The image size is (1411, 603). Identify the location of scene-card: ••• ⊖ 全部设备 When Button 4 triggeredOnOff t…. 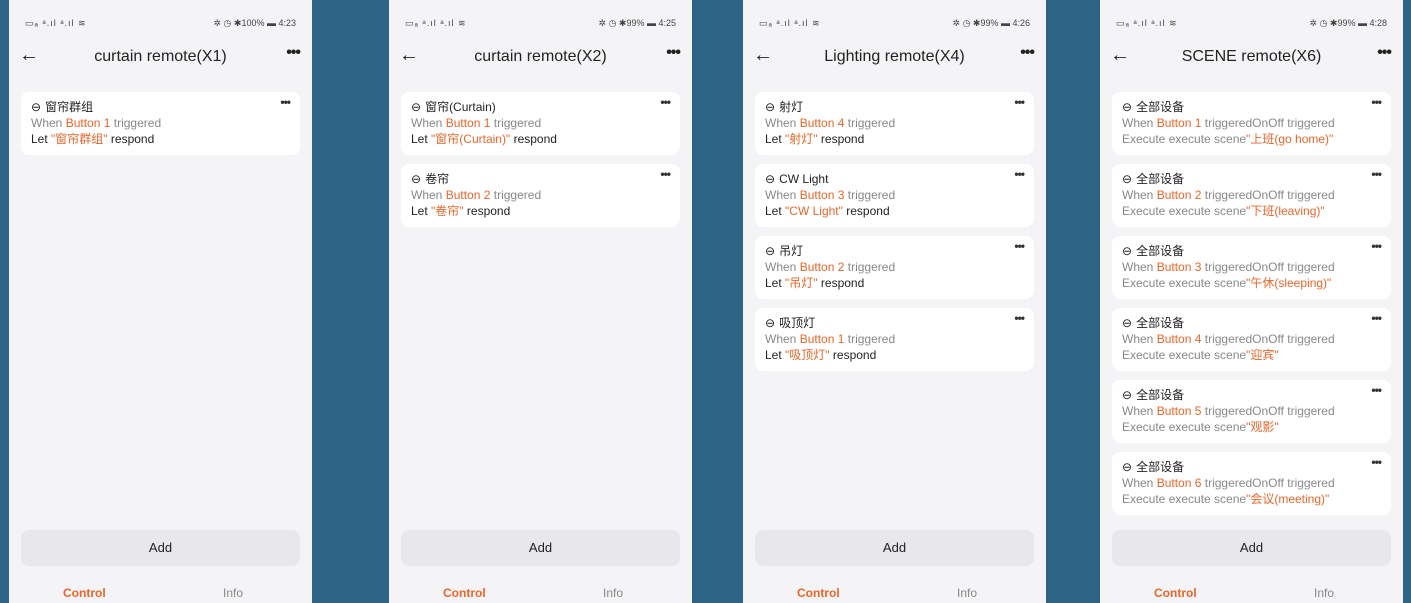
(1251, 339).